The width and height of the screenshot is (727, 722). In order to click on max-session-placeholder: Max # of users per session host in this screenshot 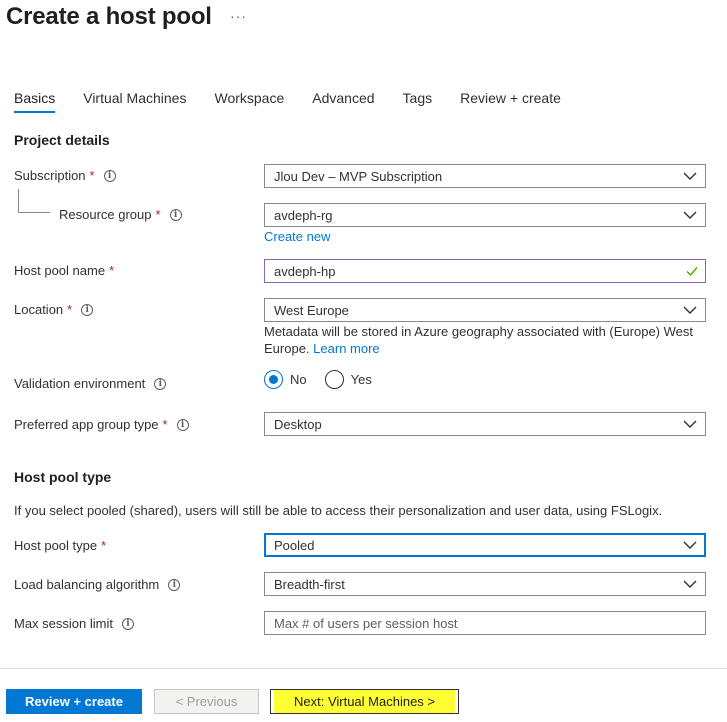, I will do `click(366, 623)`.